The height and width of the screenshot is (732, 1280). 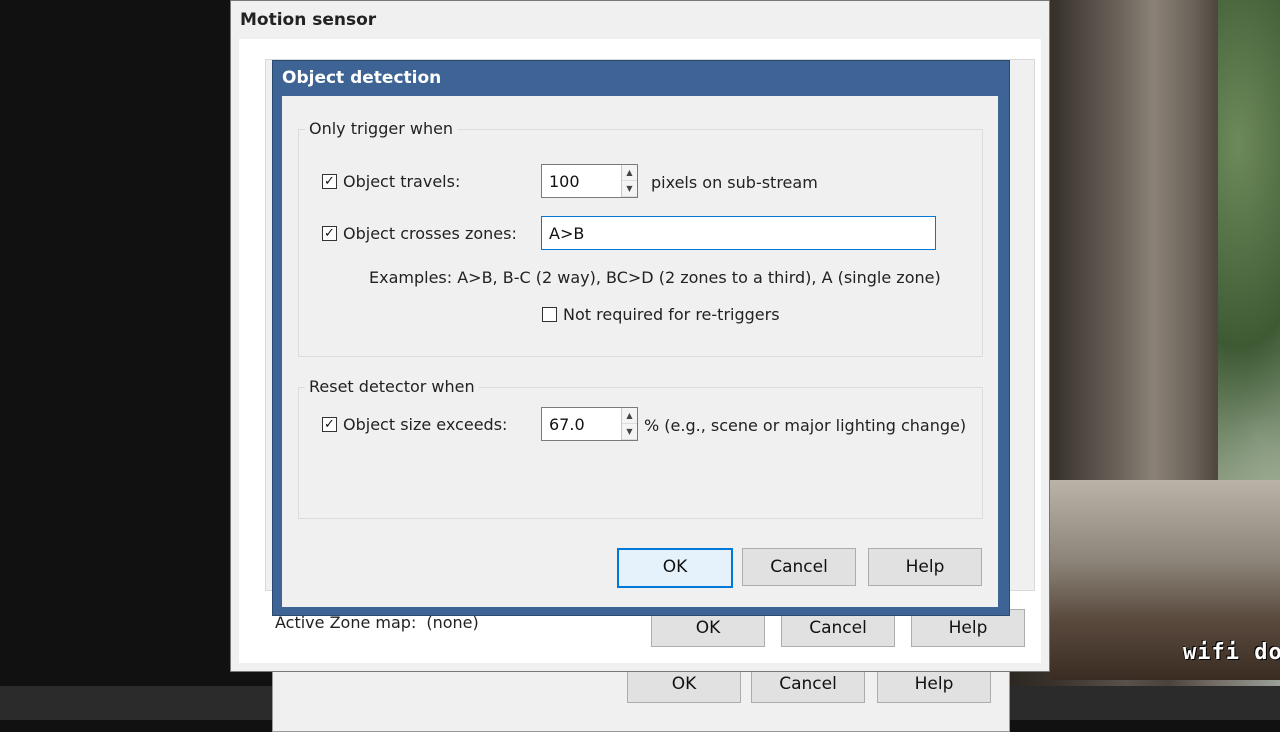 What do you see at coordinates (425, 424) in the screenshot?
I see `object-size-label: Object size exceeds:` at bounding box center [425, 424].